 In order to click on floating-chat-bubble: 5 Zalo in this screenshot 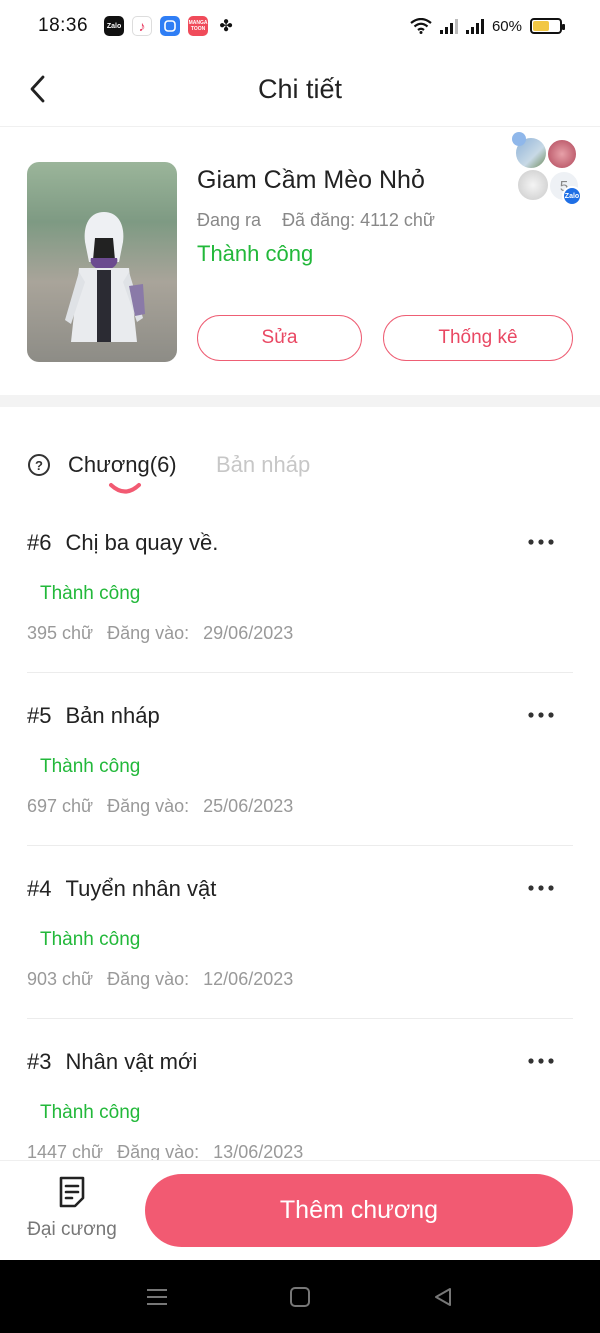, I will do `click(547, 169)`.